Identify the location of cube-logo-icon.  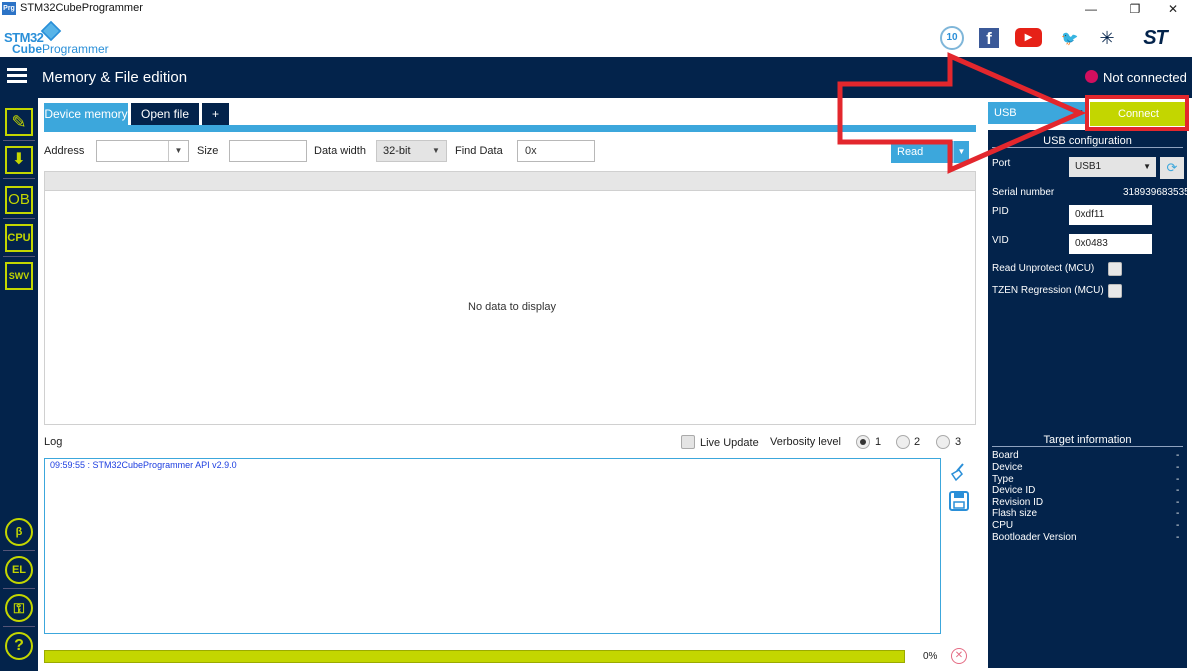
(51, 31).